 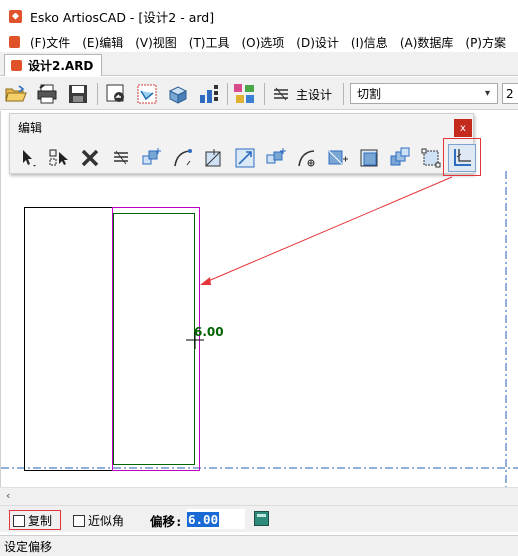 What do you see at coordinates (79, 520) in the screenshot?
I see `approx-angle-checkbox-box` at bounding box center [79, 520].